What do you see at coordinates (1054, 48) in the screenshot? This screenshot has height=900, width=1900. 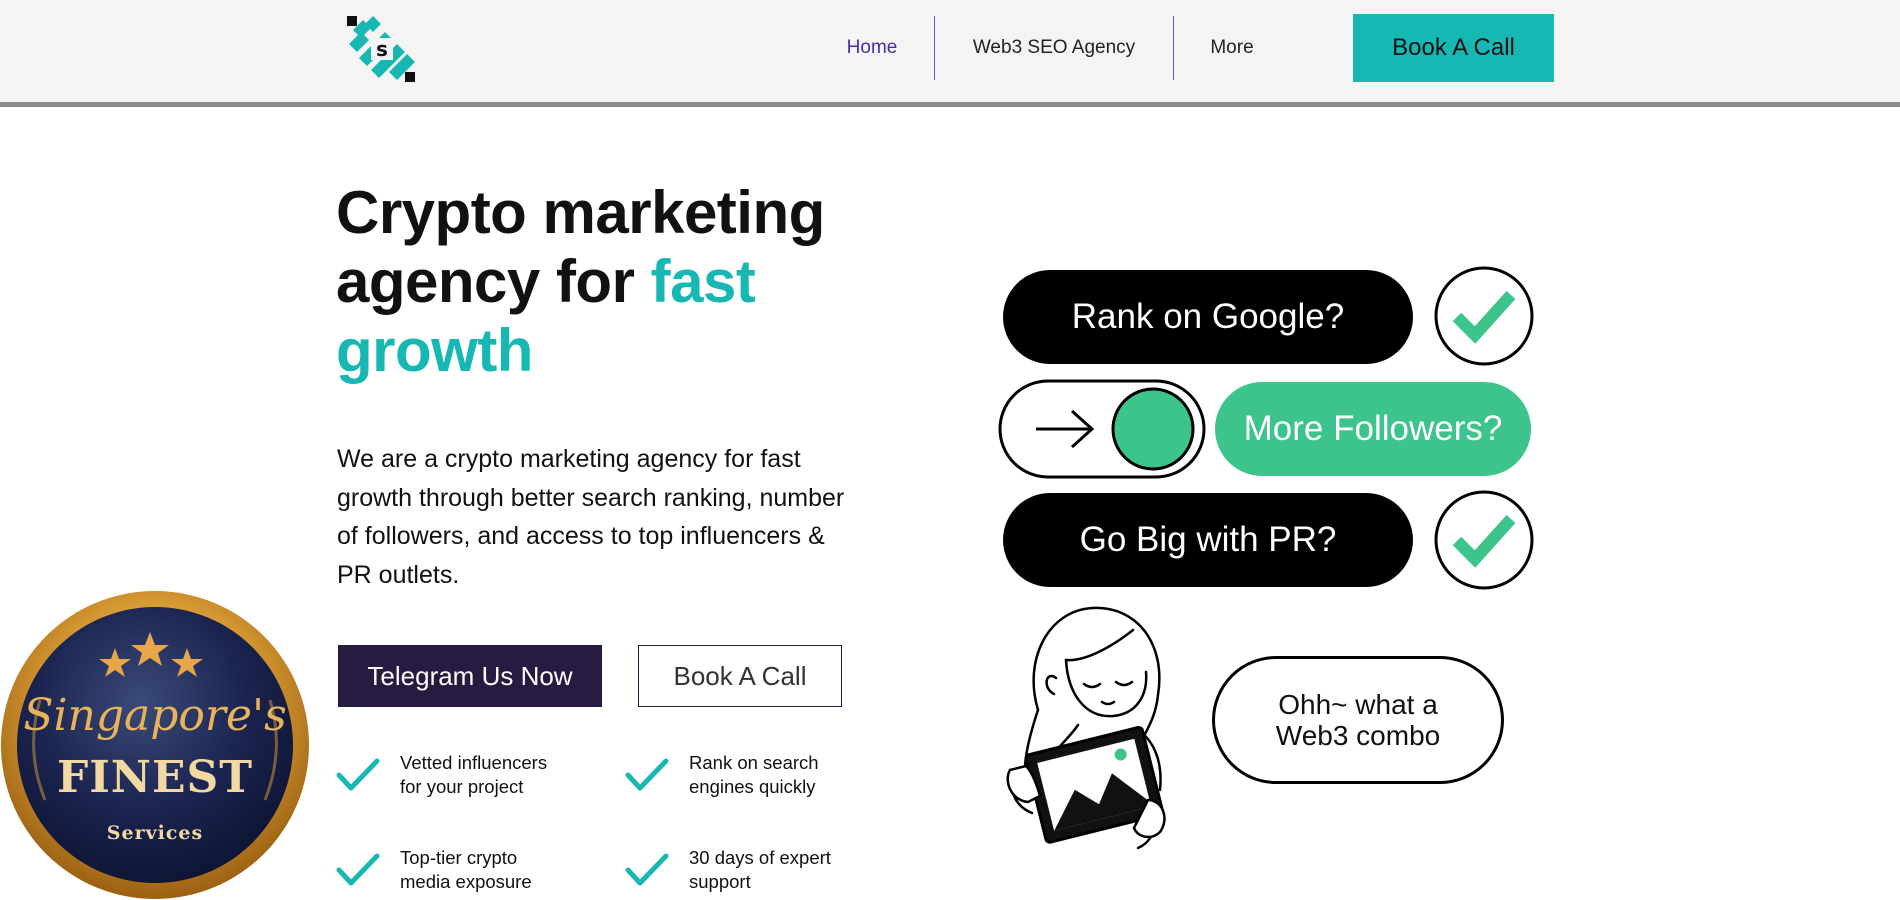 I see `nav-web3-seo-agency: Web3 SEO Agency` at bounding box center [1054, 48].